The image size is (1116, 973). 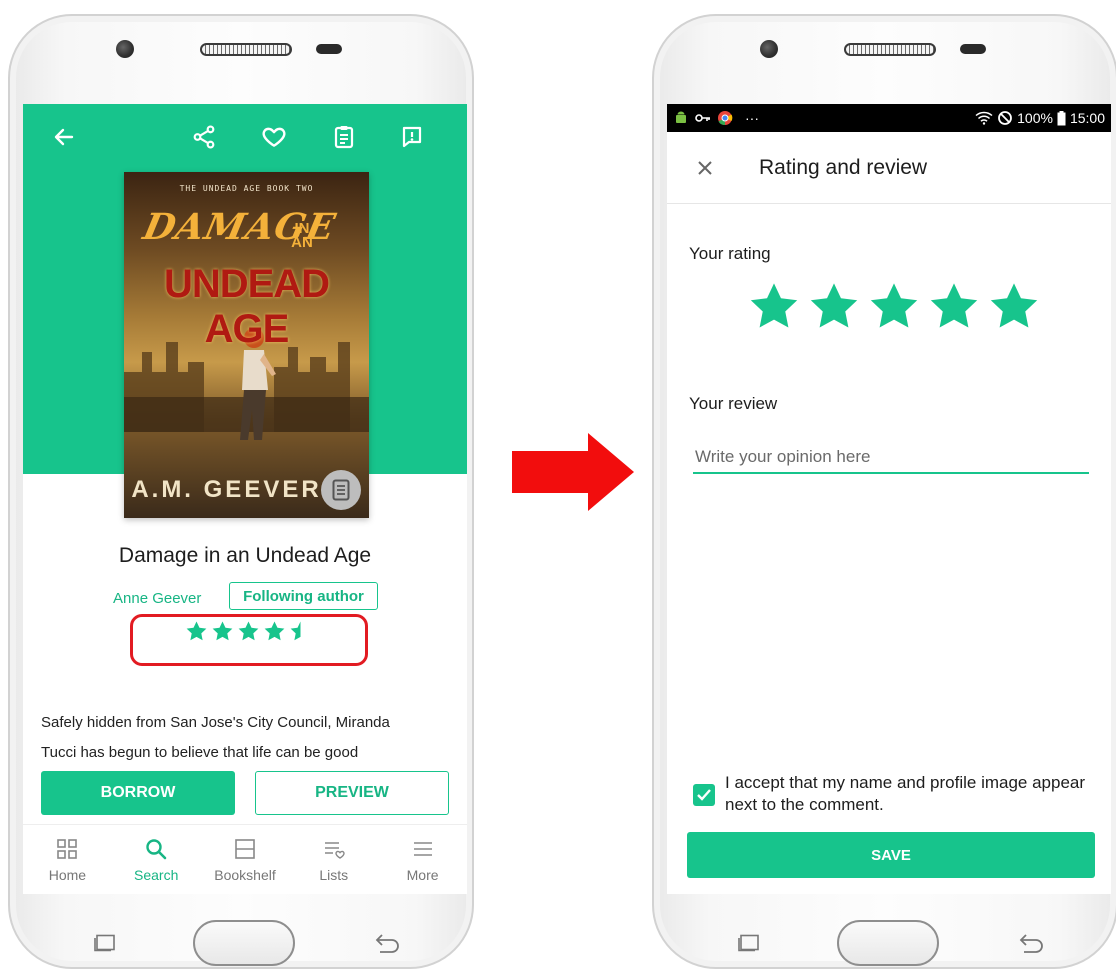 I want to click on author-link: Anne Geever, so click(x=157, y=598).